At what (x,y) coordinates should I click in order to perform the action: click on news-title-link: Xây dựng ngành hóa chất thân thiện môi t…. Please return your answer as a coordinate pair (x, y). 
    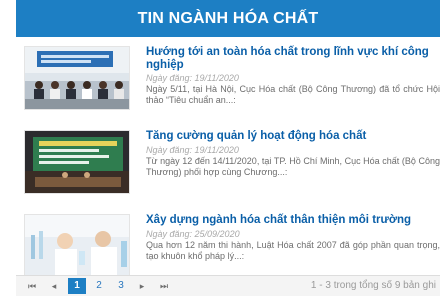
    Looking at the image, I should click on (293, 220).